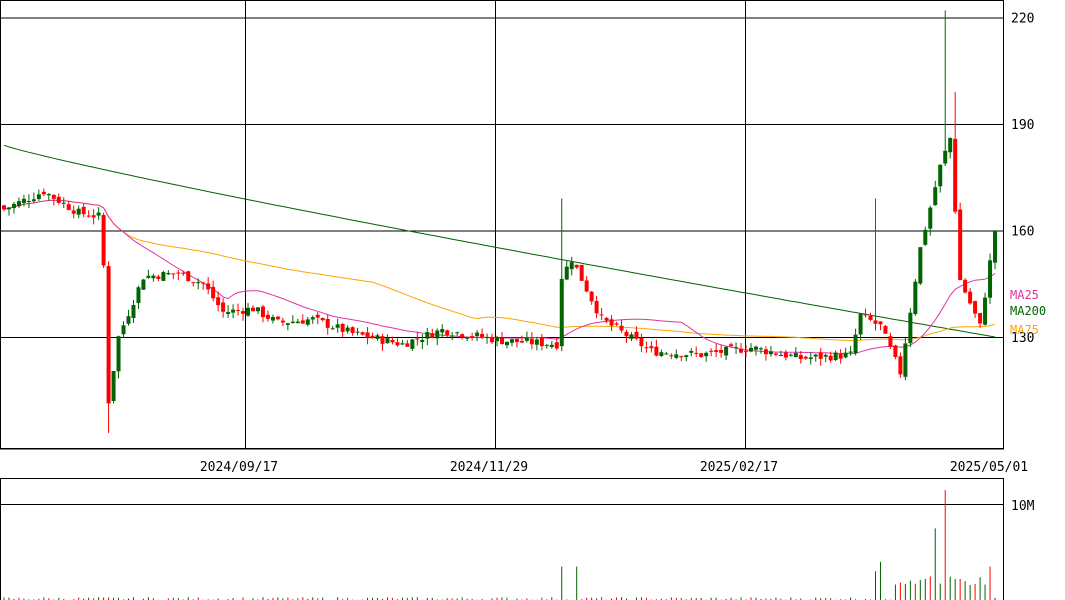 Image resolution: width=1065 pixels, height=600 pixels. I want to click on price-tick-label: 220, so click(1022, 19).